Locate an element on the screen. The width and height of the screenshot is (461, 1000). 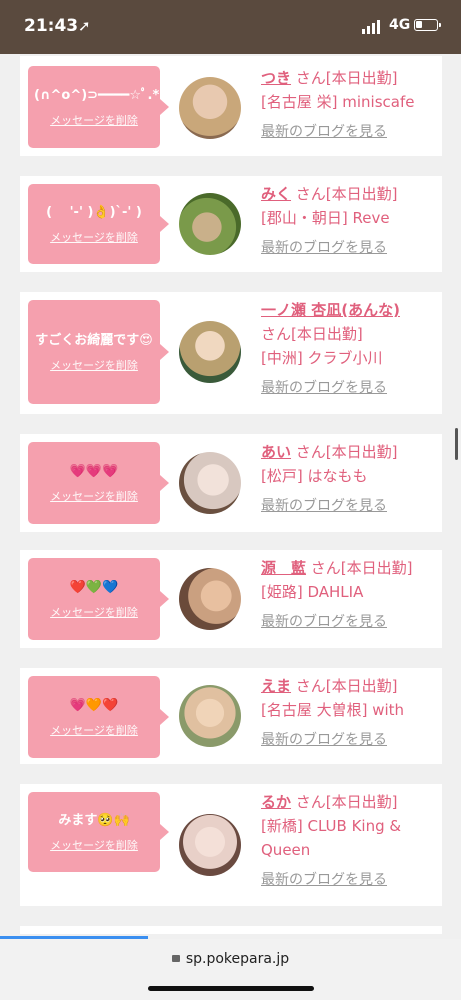
message-text: ❤️💚💙 is located at coordinates (94, 587).